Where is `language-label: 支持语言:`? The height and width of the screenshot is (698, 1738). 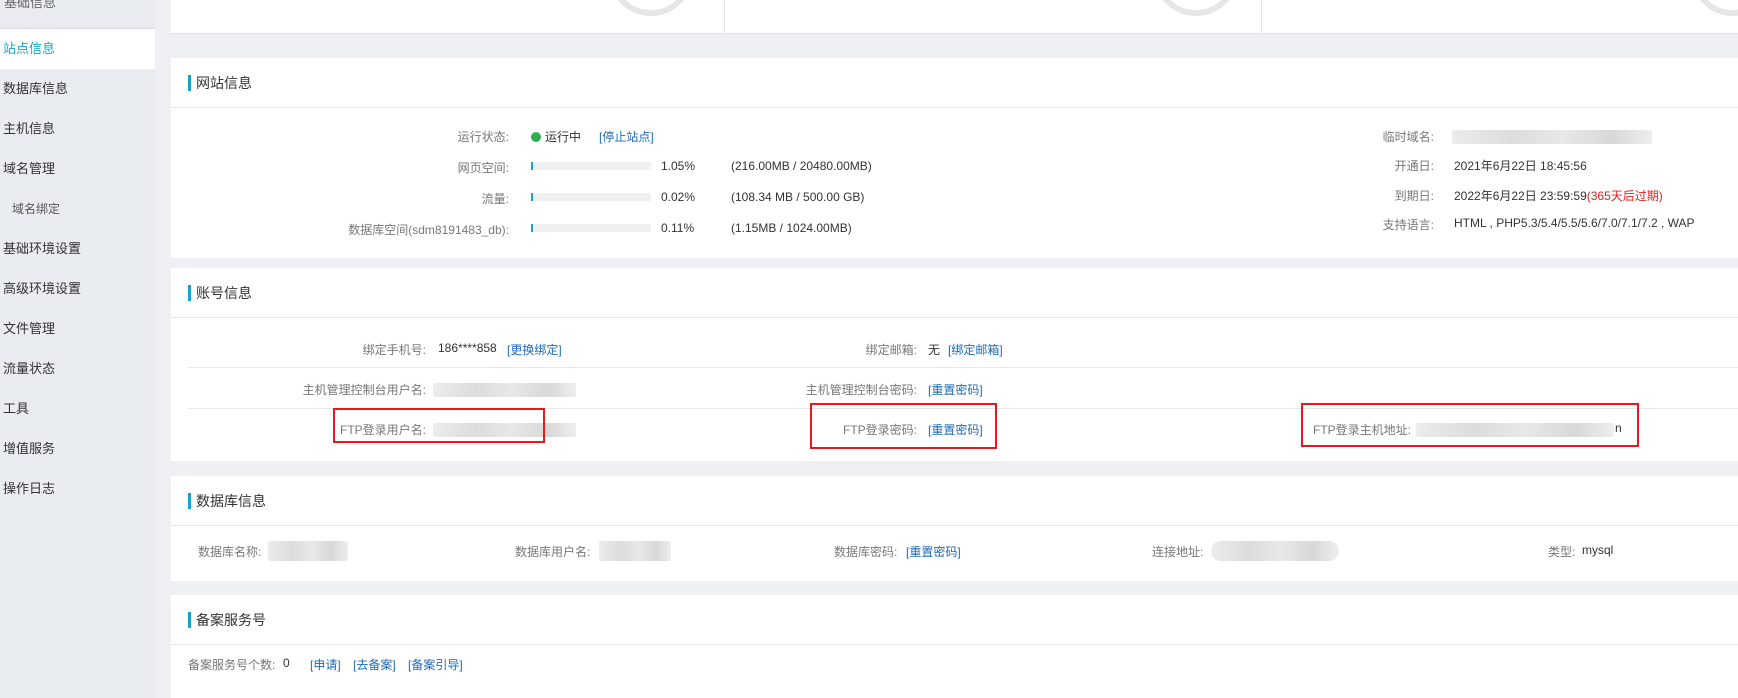
language-label: 支持语言: is located at coordinates (1408, 225).